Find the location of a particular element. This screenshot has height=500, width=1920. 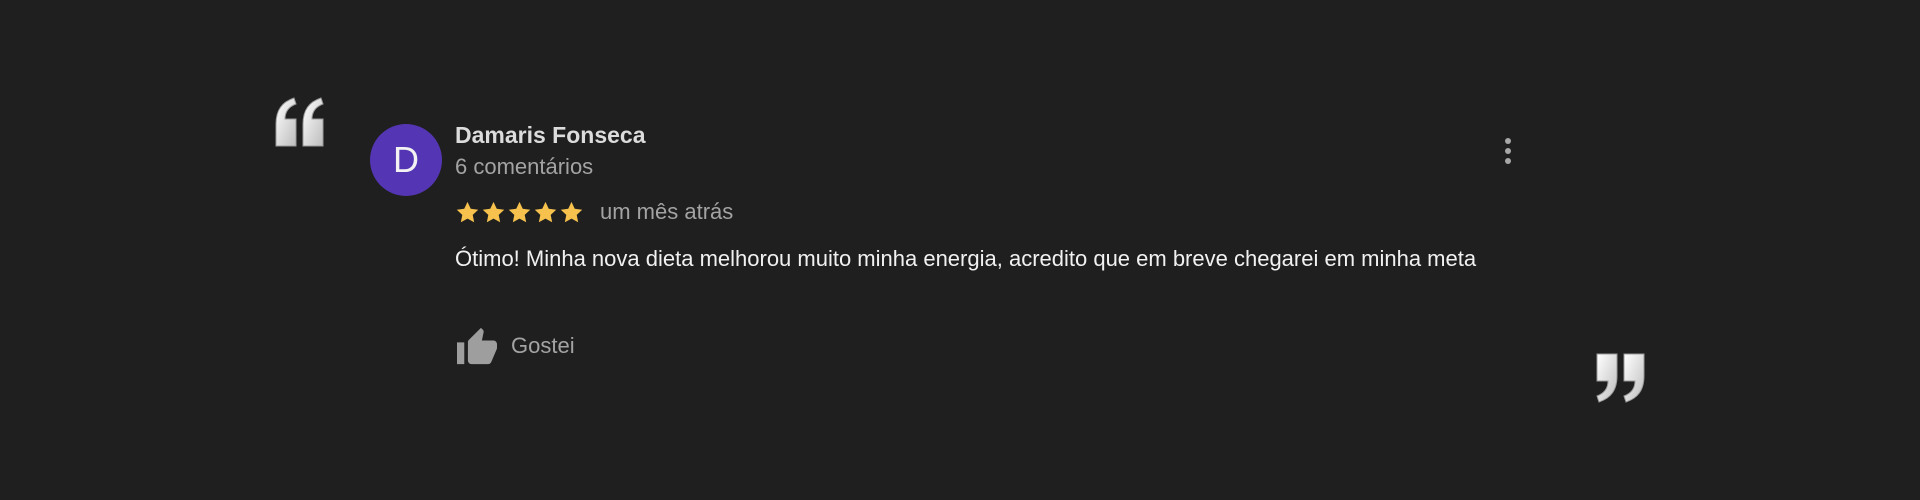

thumbs-up-icon is located at coordinates (477, 346).